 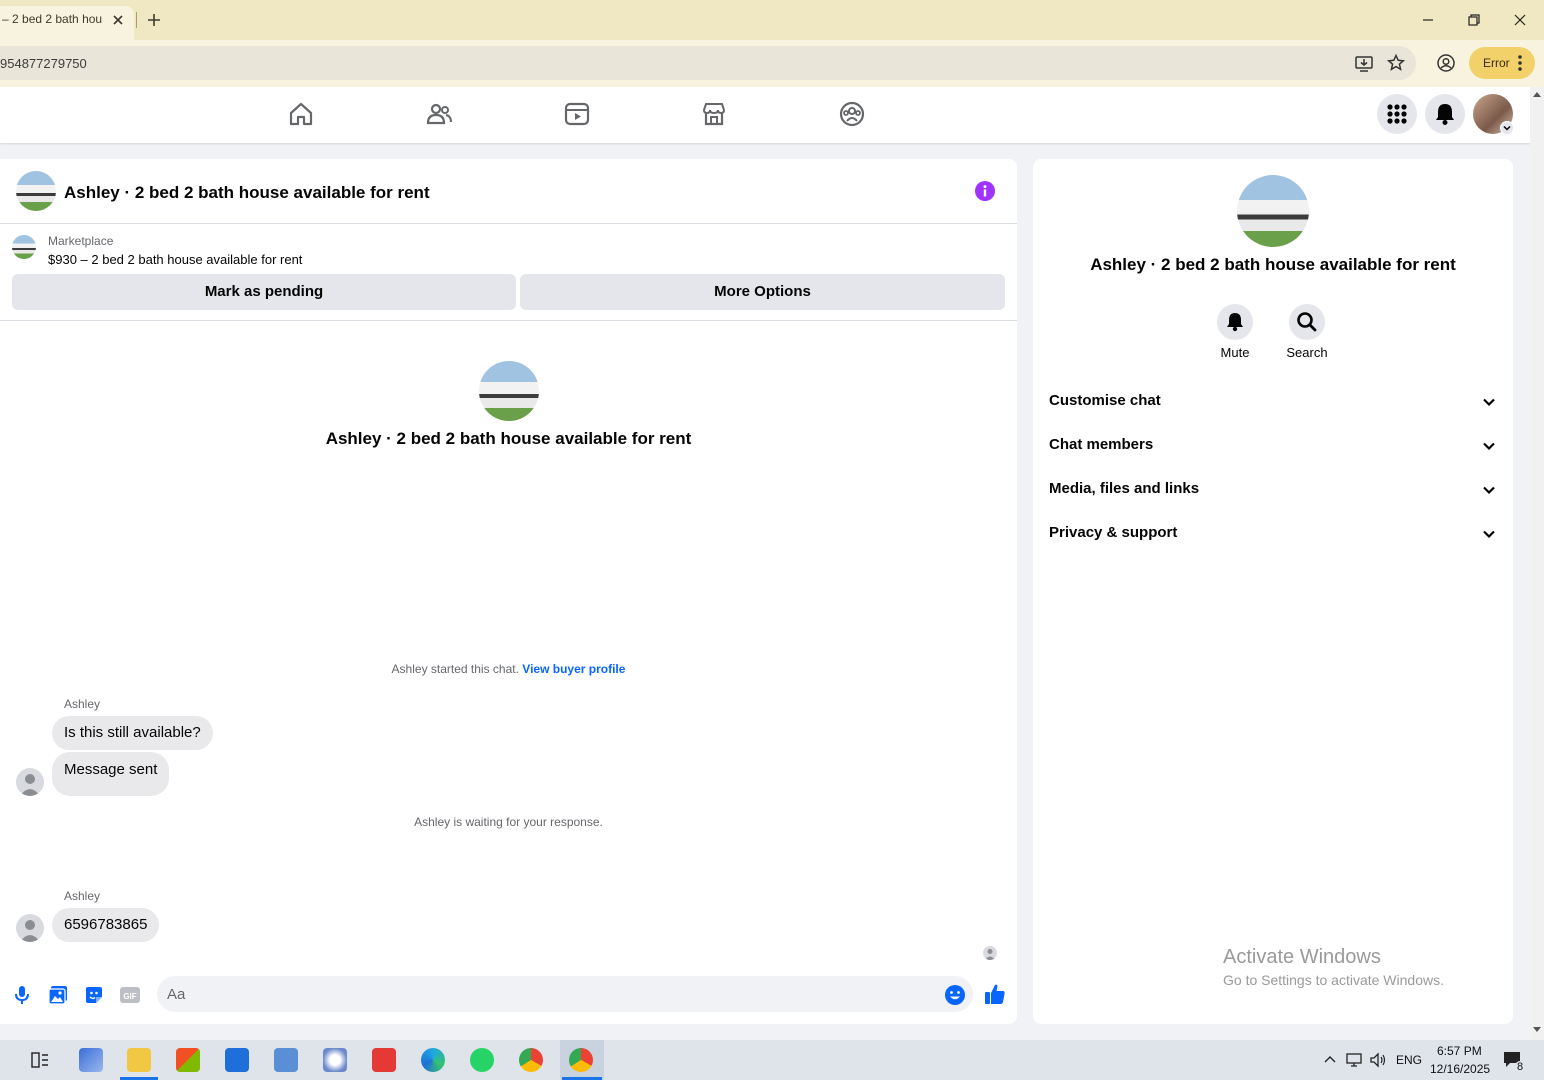 What do you see at coordinates (1124, 488) in the screenshot?
I see `media-files-links-label: Media, files and links` at bounding box center [1124, 488].